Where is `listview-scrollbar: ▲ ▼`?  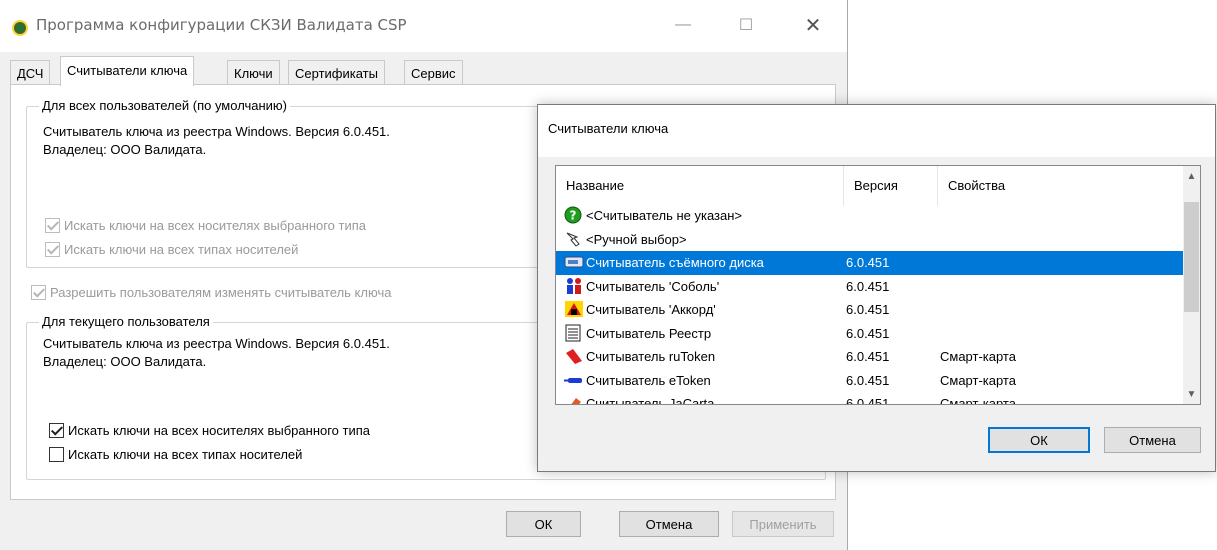
listview-scrollbar: ▲ ▼ is located at coordinates (1191, 285).